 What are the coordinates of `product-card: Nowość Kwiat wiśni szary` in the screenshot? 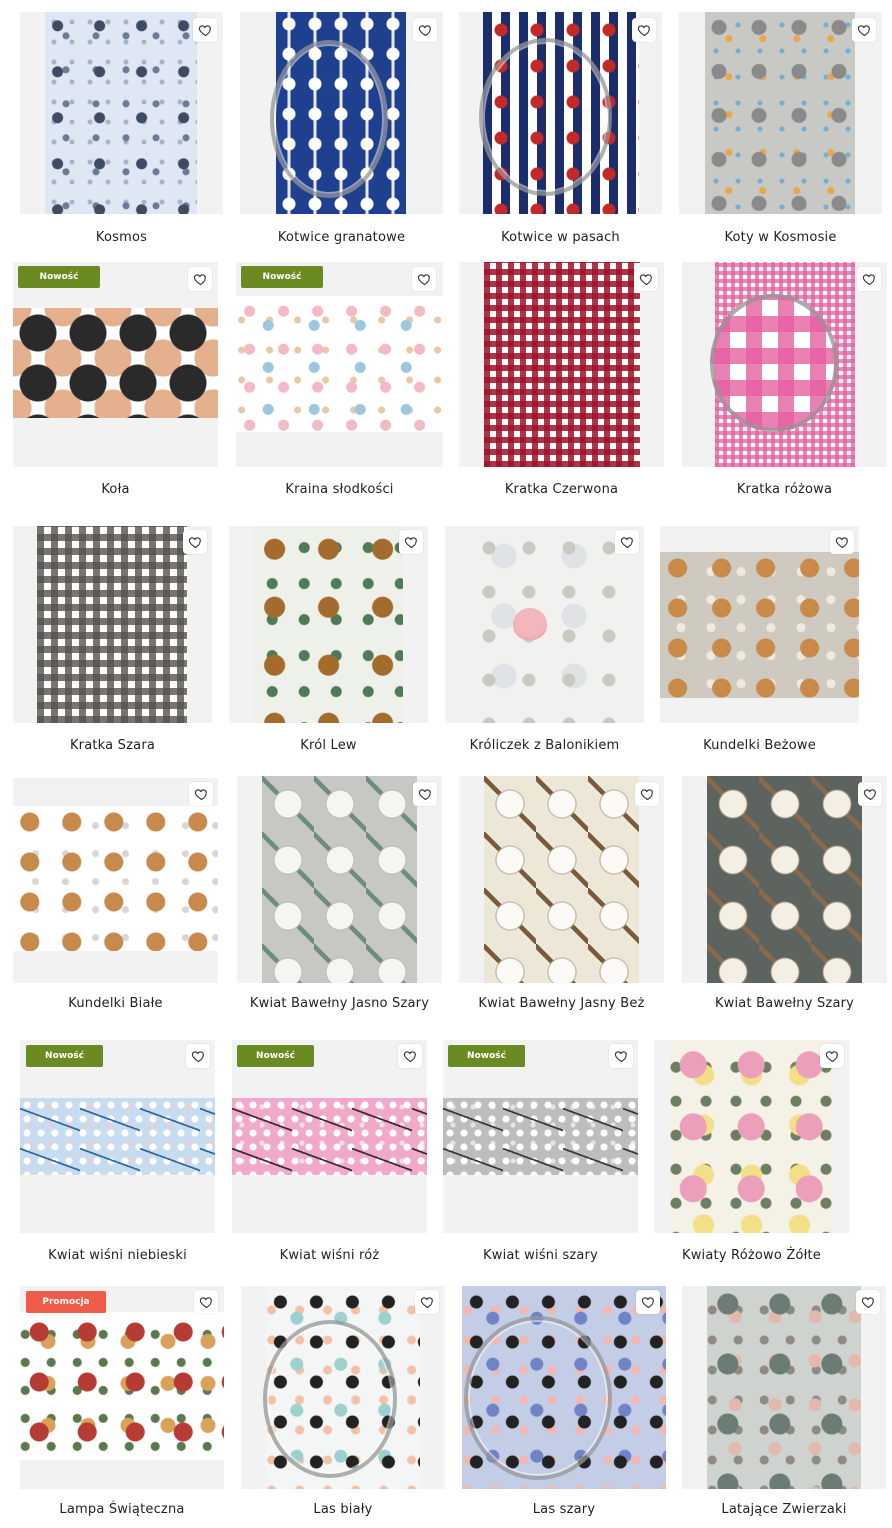 It's located at (540, 1153).